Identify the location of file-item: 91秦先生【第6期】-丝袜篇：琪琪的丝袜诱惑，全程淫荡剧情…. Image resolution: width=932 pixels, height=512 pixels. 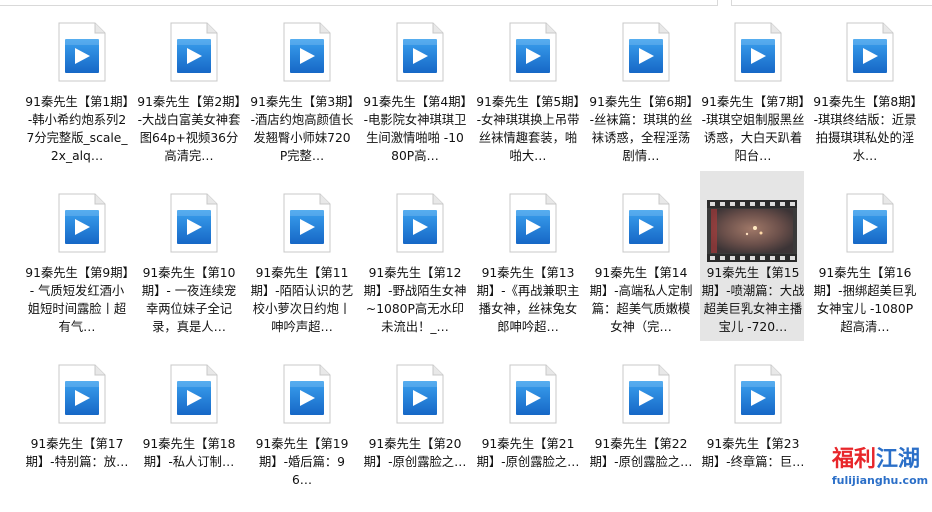
(640, 85).